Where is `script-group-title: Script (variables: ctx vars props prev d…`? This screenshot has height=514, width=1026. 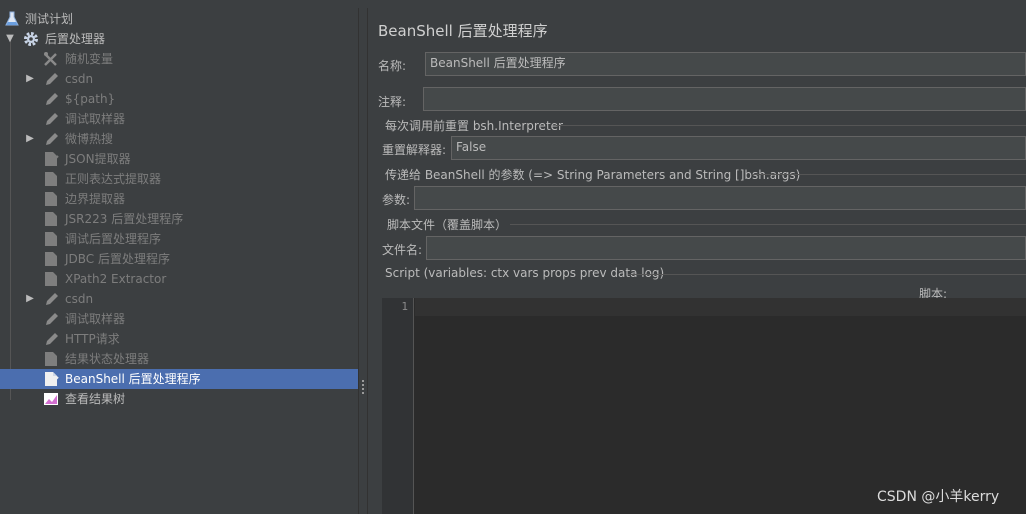
script-group-title: Script (variables: ctx vars props prev d… is located at coordinates (525, 273).